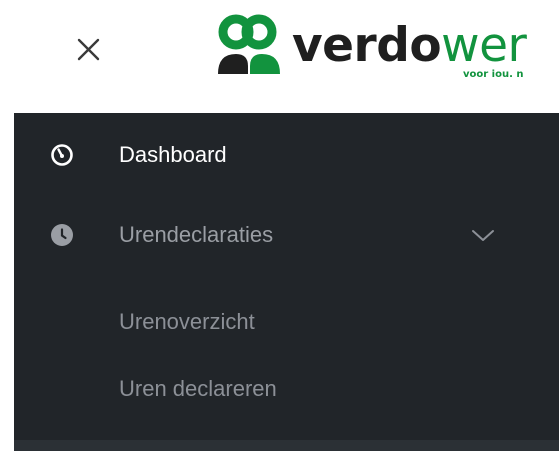 This screenshot has height=451, width=559. Describe the element at coordinates (483, 235) in the screenshot. I see `chevron-down-icon` at that location.